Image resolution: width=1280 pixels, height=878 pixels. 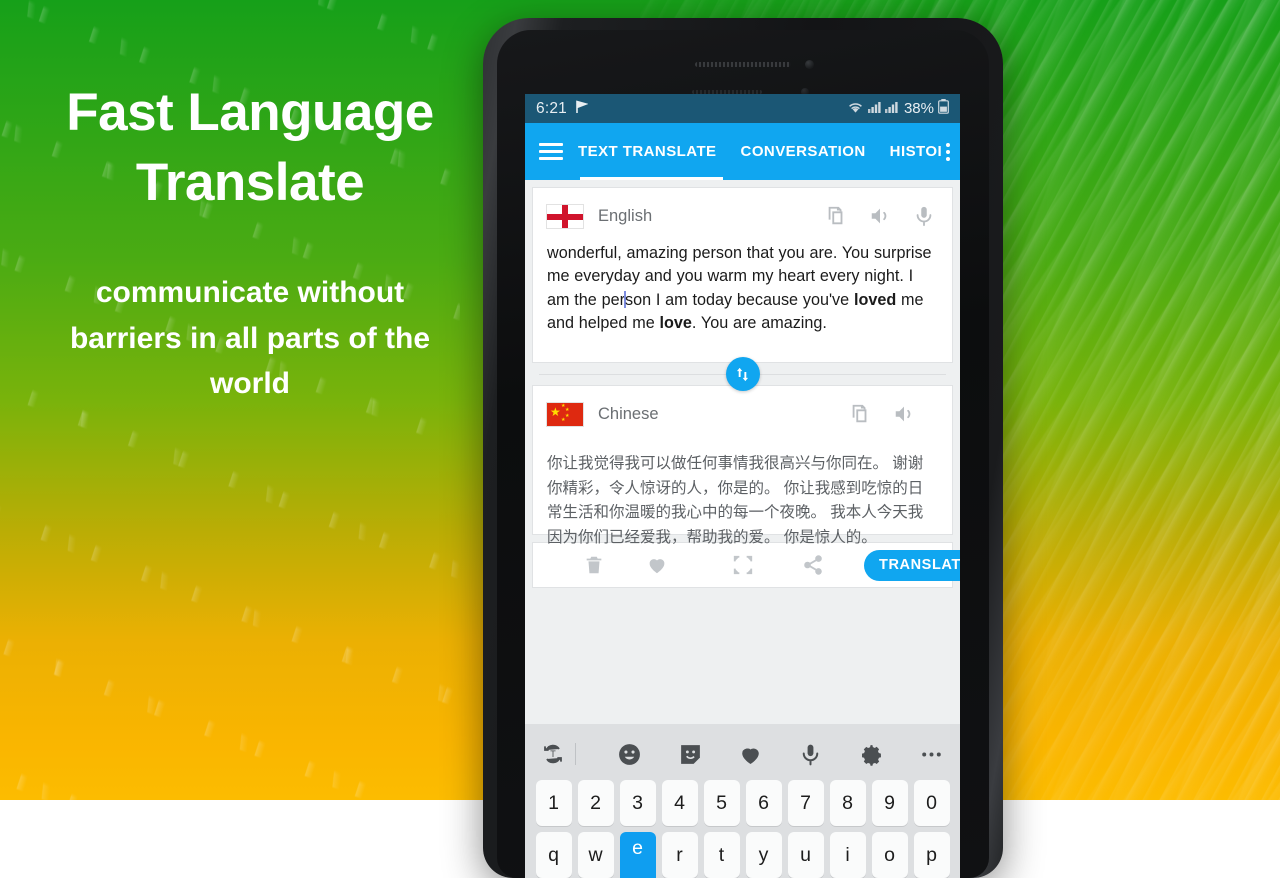 What do you see at coordinates (657, 565) in the screenshot?
I see `heart-icon` at bounding box center [657, 565].